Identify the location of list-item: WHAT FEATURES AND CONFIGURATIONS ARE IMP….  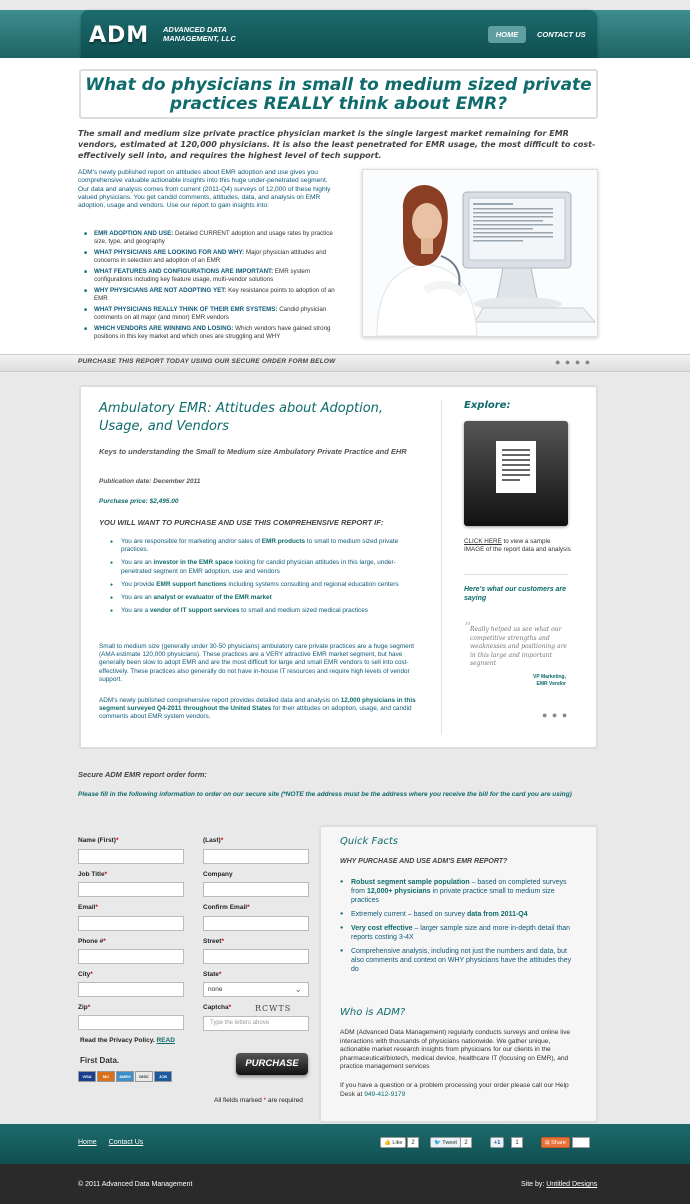
(212, 276).